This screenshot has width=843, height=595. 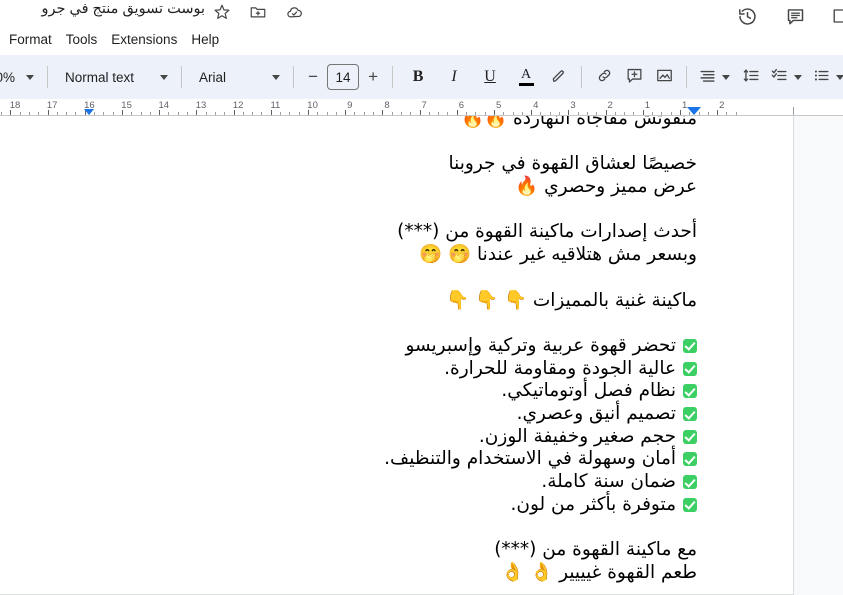 I want to click on menu-tools: Tools, so click(x=82, y=39).